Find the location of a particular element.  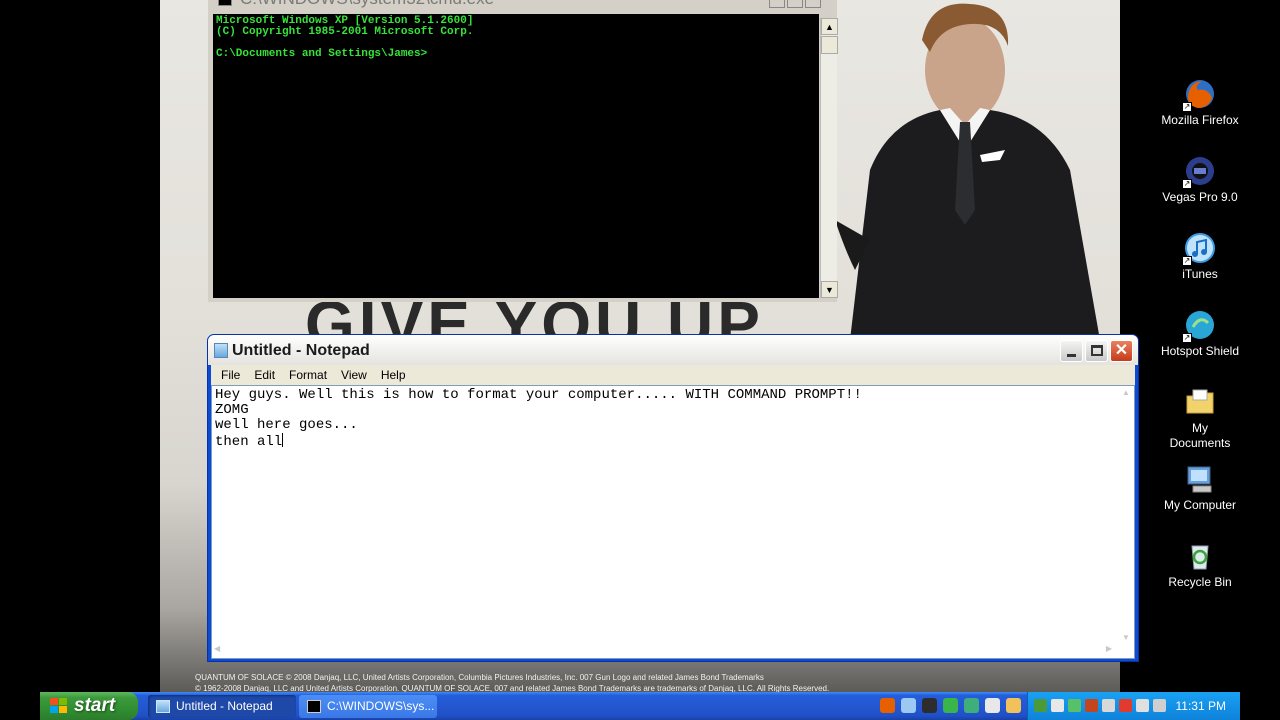

cmd-title-bar: C:\WINDOWS\system32\cmd.exe is located at coordinates (522, 5).